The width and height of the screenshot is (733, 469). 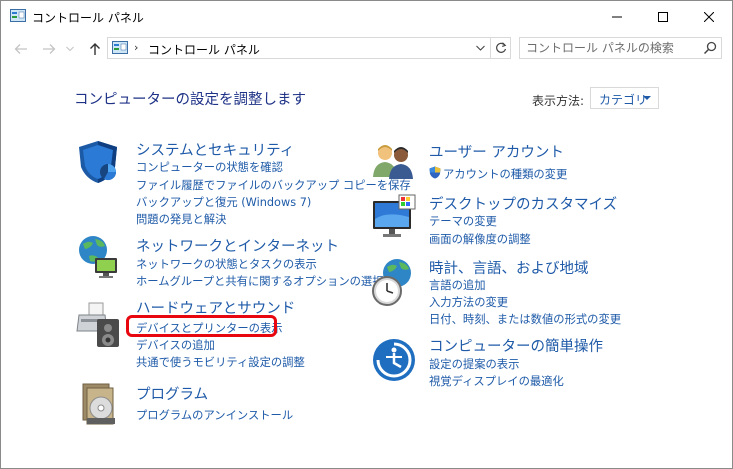 What do you see at coordinates (523, 203) in the screenshot?
I see `category-title-appearance: デスクトップのカスタマイズ` at bounding box center [523, 203].